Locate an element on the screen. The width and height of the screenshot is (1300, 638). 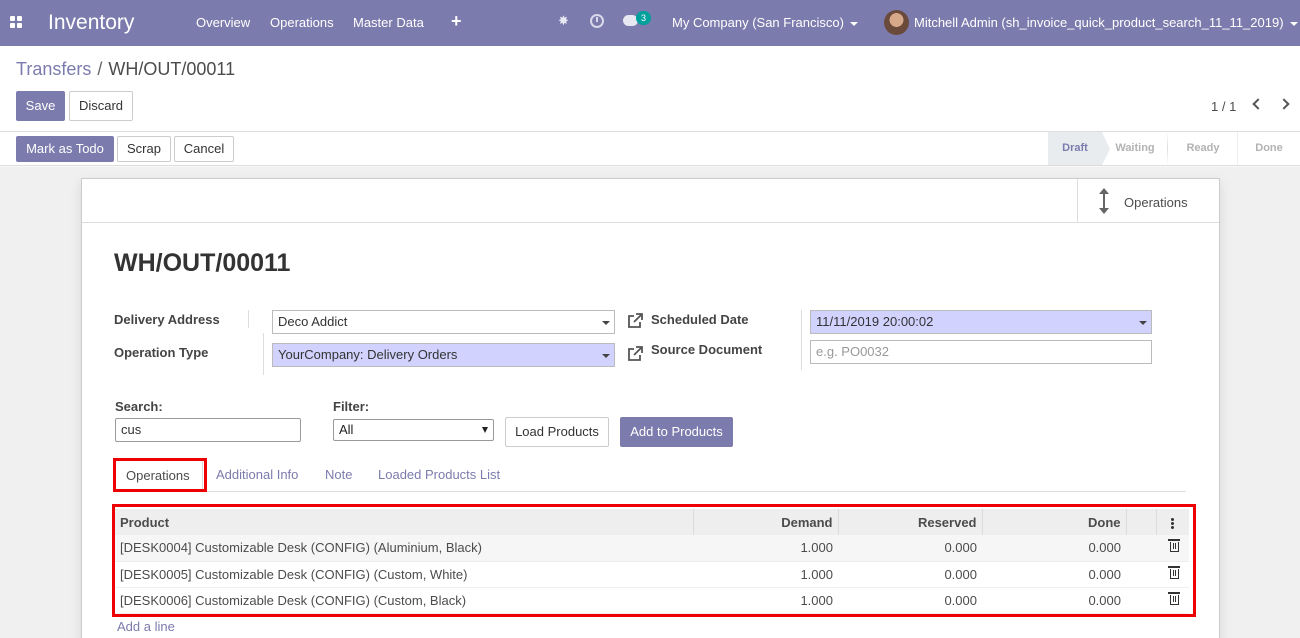
chevron-right-icon is located at coordinates (1284, 104).